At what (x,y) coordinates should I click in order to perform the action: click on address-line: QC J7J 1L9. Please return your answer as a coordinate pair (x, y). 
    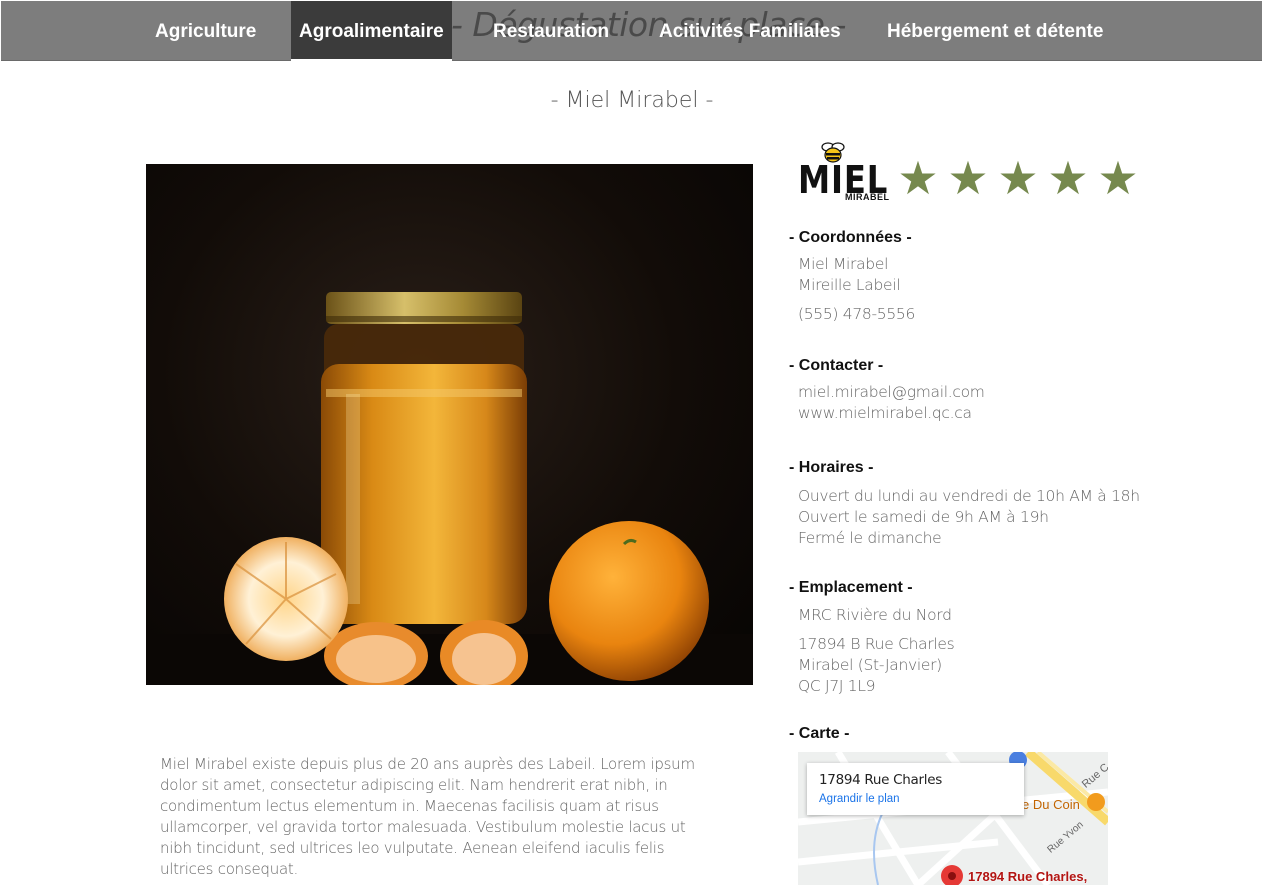
    Looking at the image, I should click on (837, 686).